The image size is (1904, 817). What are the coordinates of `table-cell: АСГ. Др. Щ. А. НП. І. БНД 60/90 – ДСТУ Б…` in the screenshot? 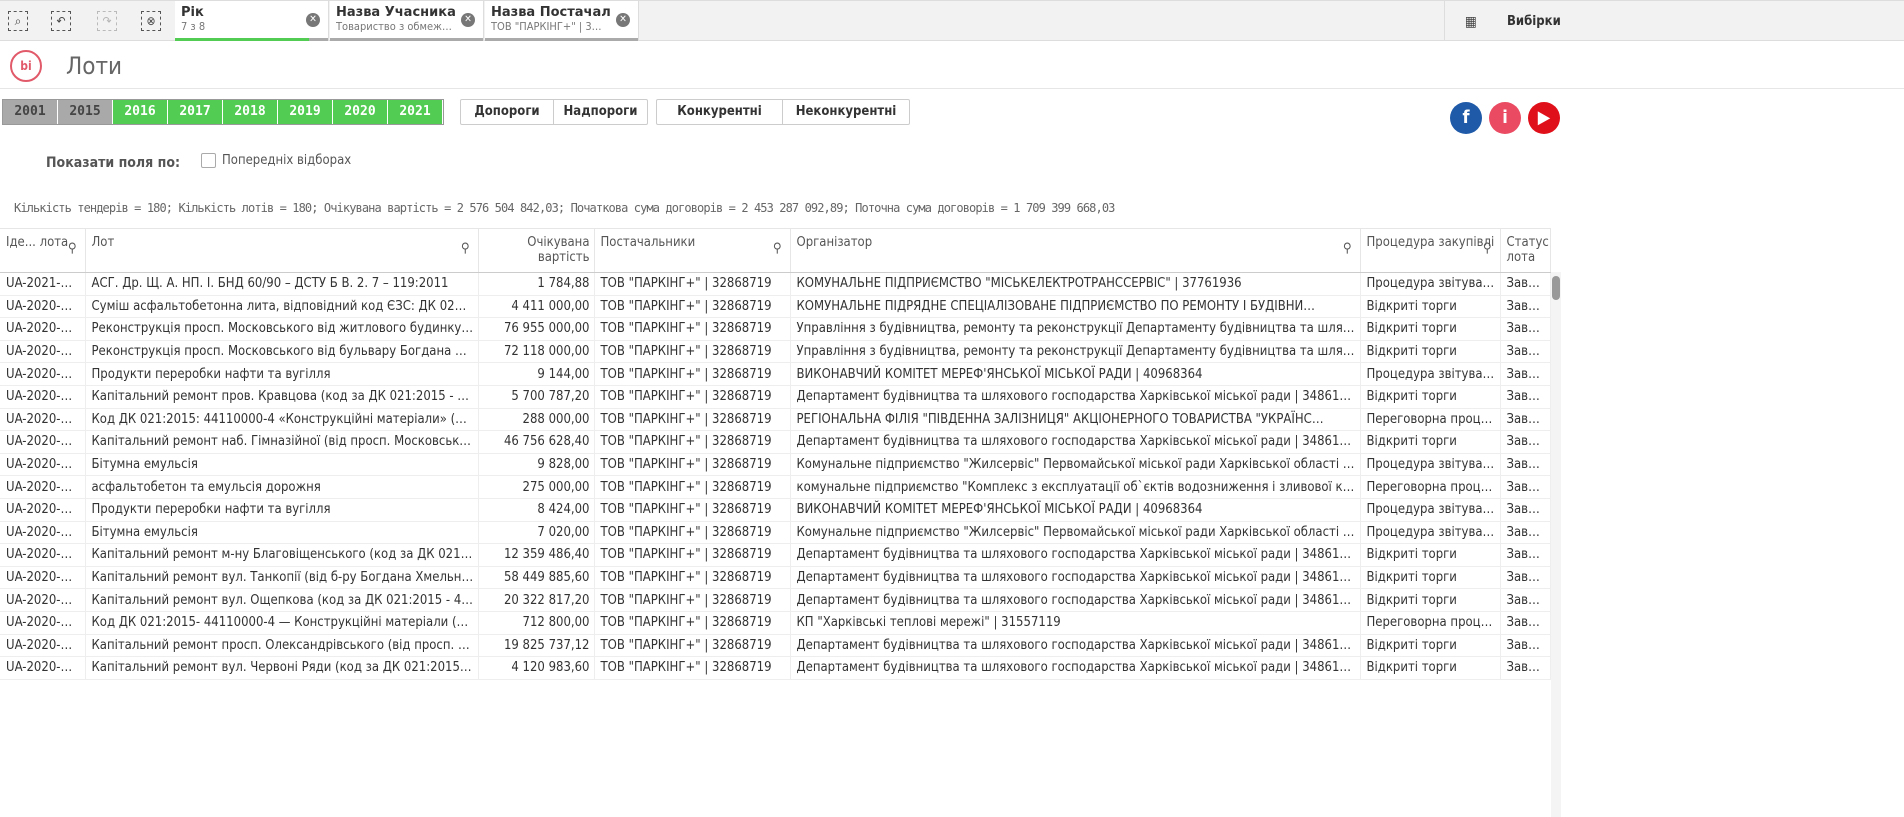 It's located at (282, 284).